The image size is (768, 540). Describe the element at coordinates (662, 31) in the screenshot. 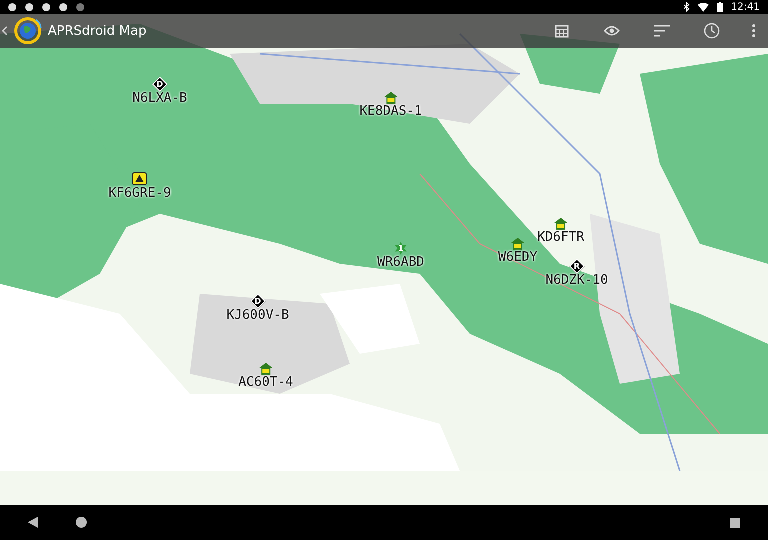

I see `sort-lines-icon` at that location.